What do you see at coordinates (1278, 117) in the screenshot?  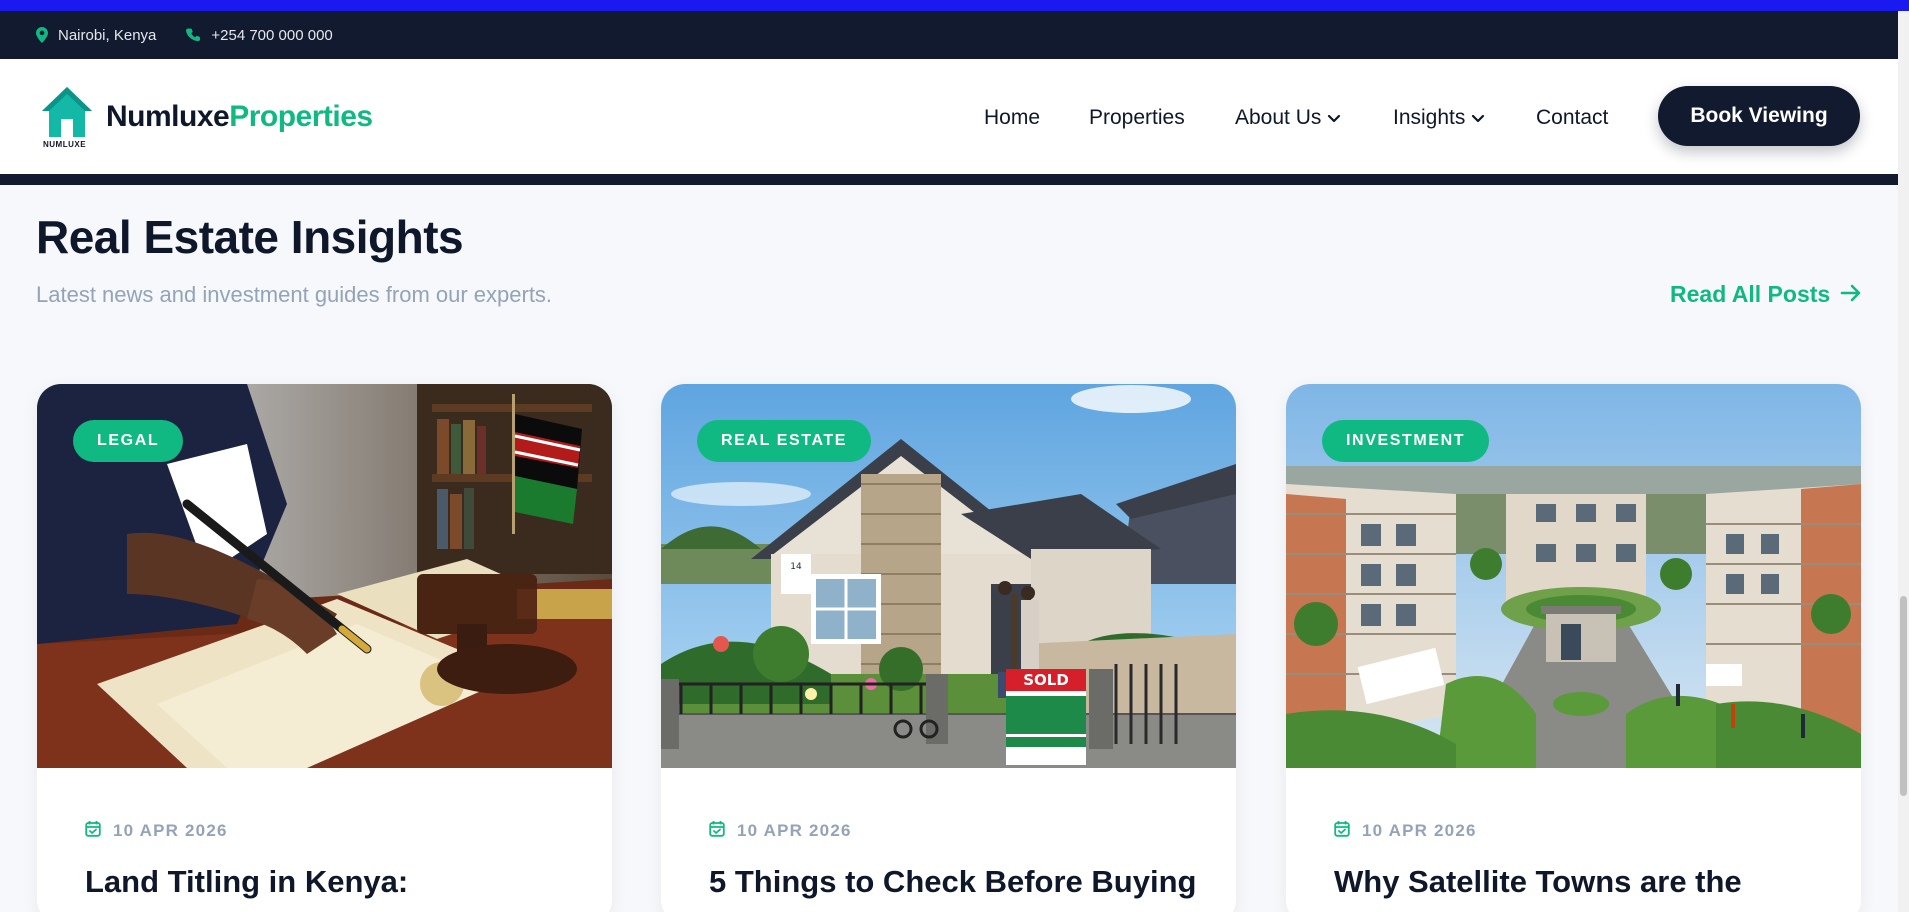 I see `nav-about-label: About Us` at bounding box center [1278, 117].